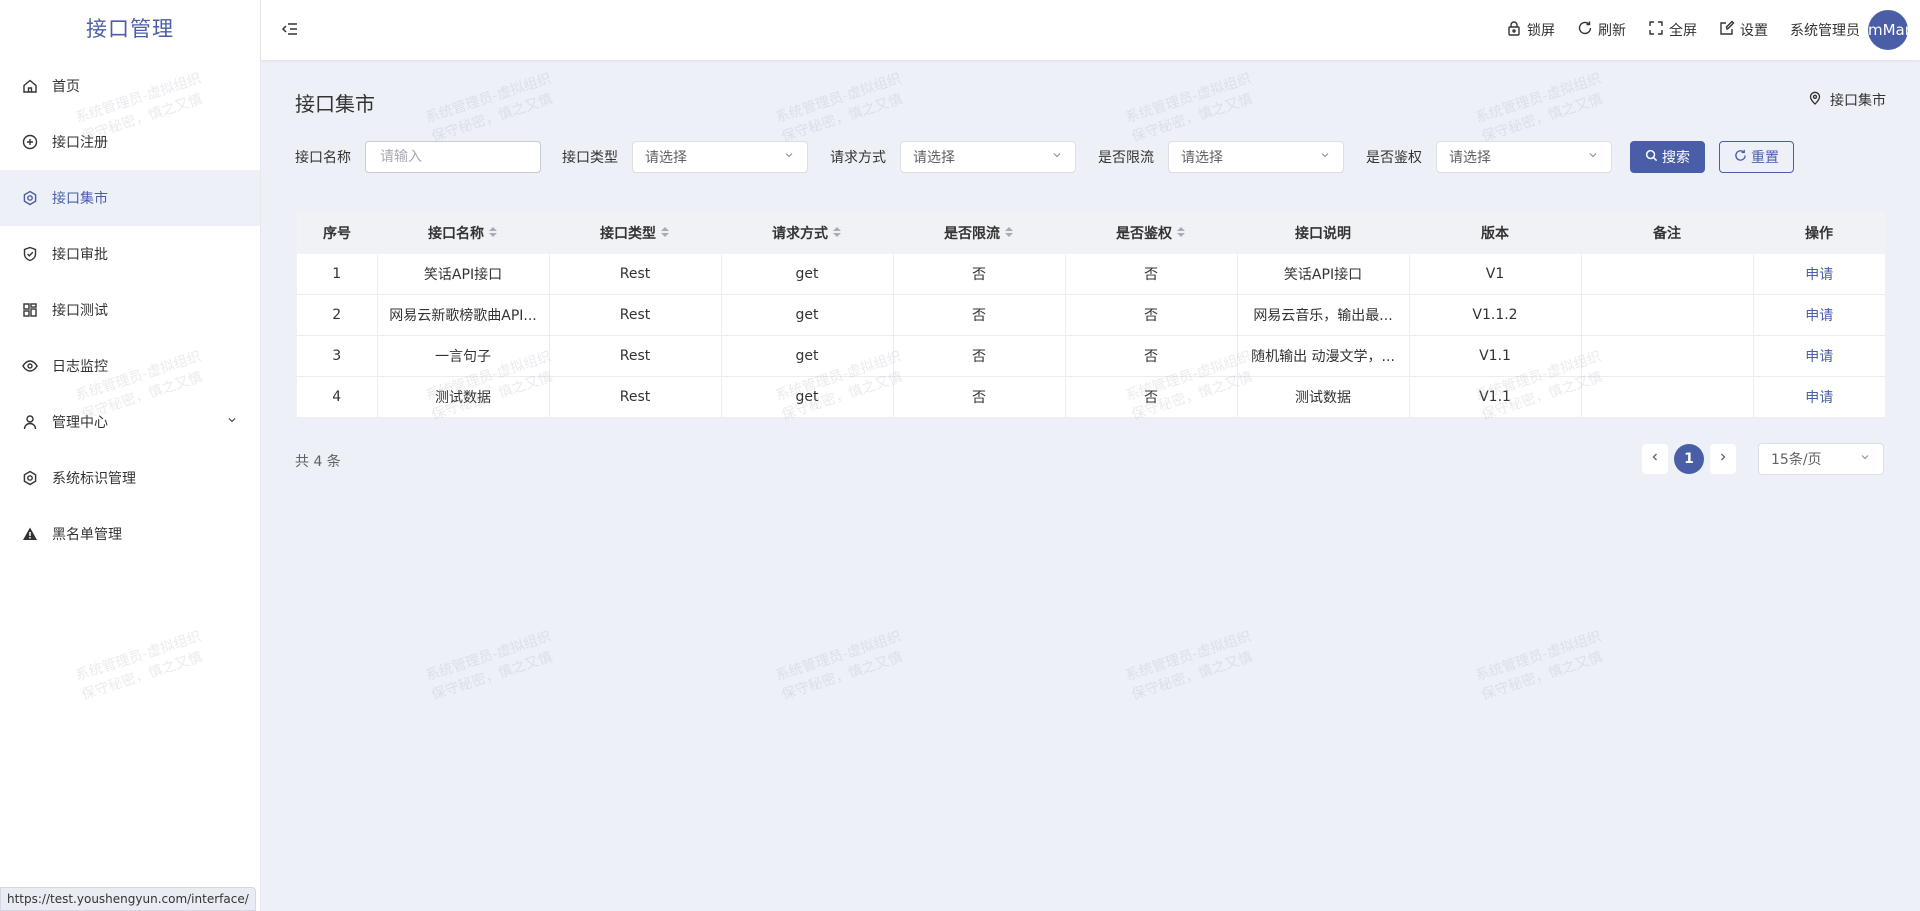 This screenshot has width=1920, height=911. I want to click on col-header: 请求方式, so click(807, 233).